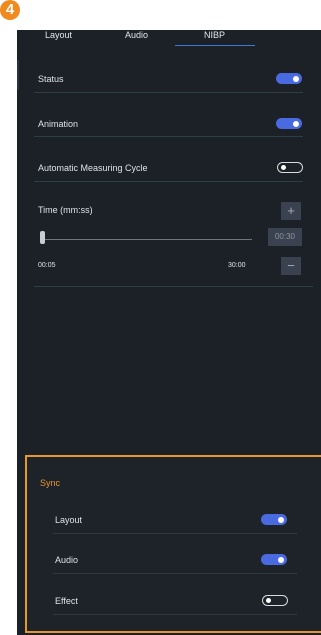  What do you see at coordinates (66, 601) in the screenshot?
I see `sync-effect-label: Effect` at bounding box center [66, 601].